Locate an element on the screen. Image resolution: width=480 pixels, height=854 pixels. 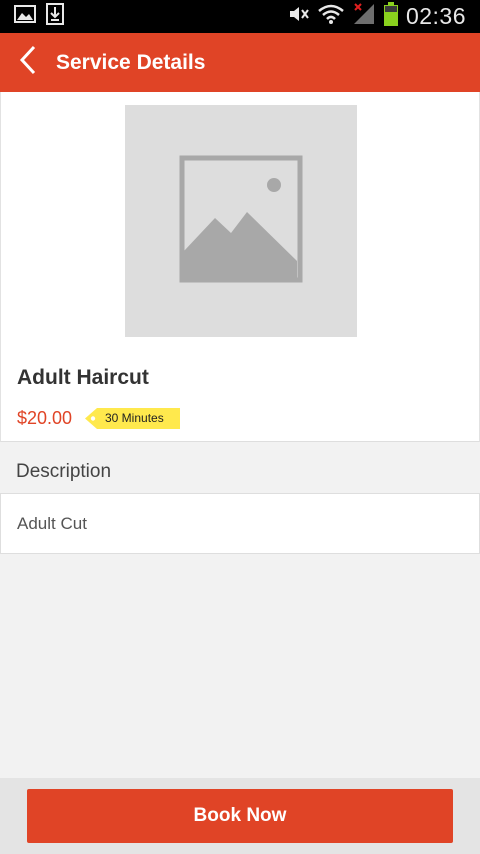
duration-tag: 30 Minutes is located at coordinates (132, 418).